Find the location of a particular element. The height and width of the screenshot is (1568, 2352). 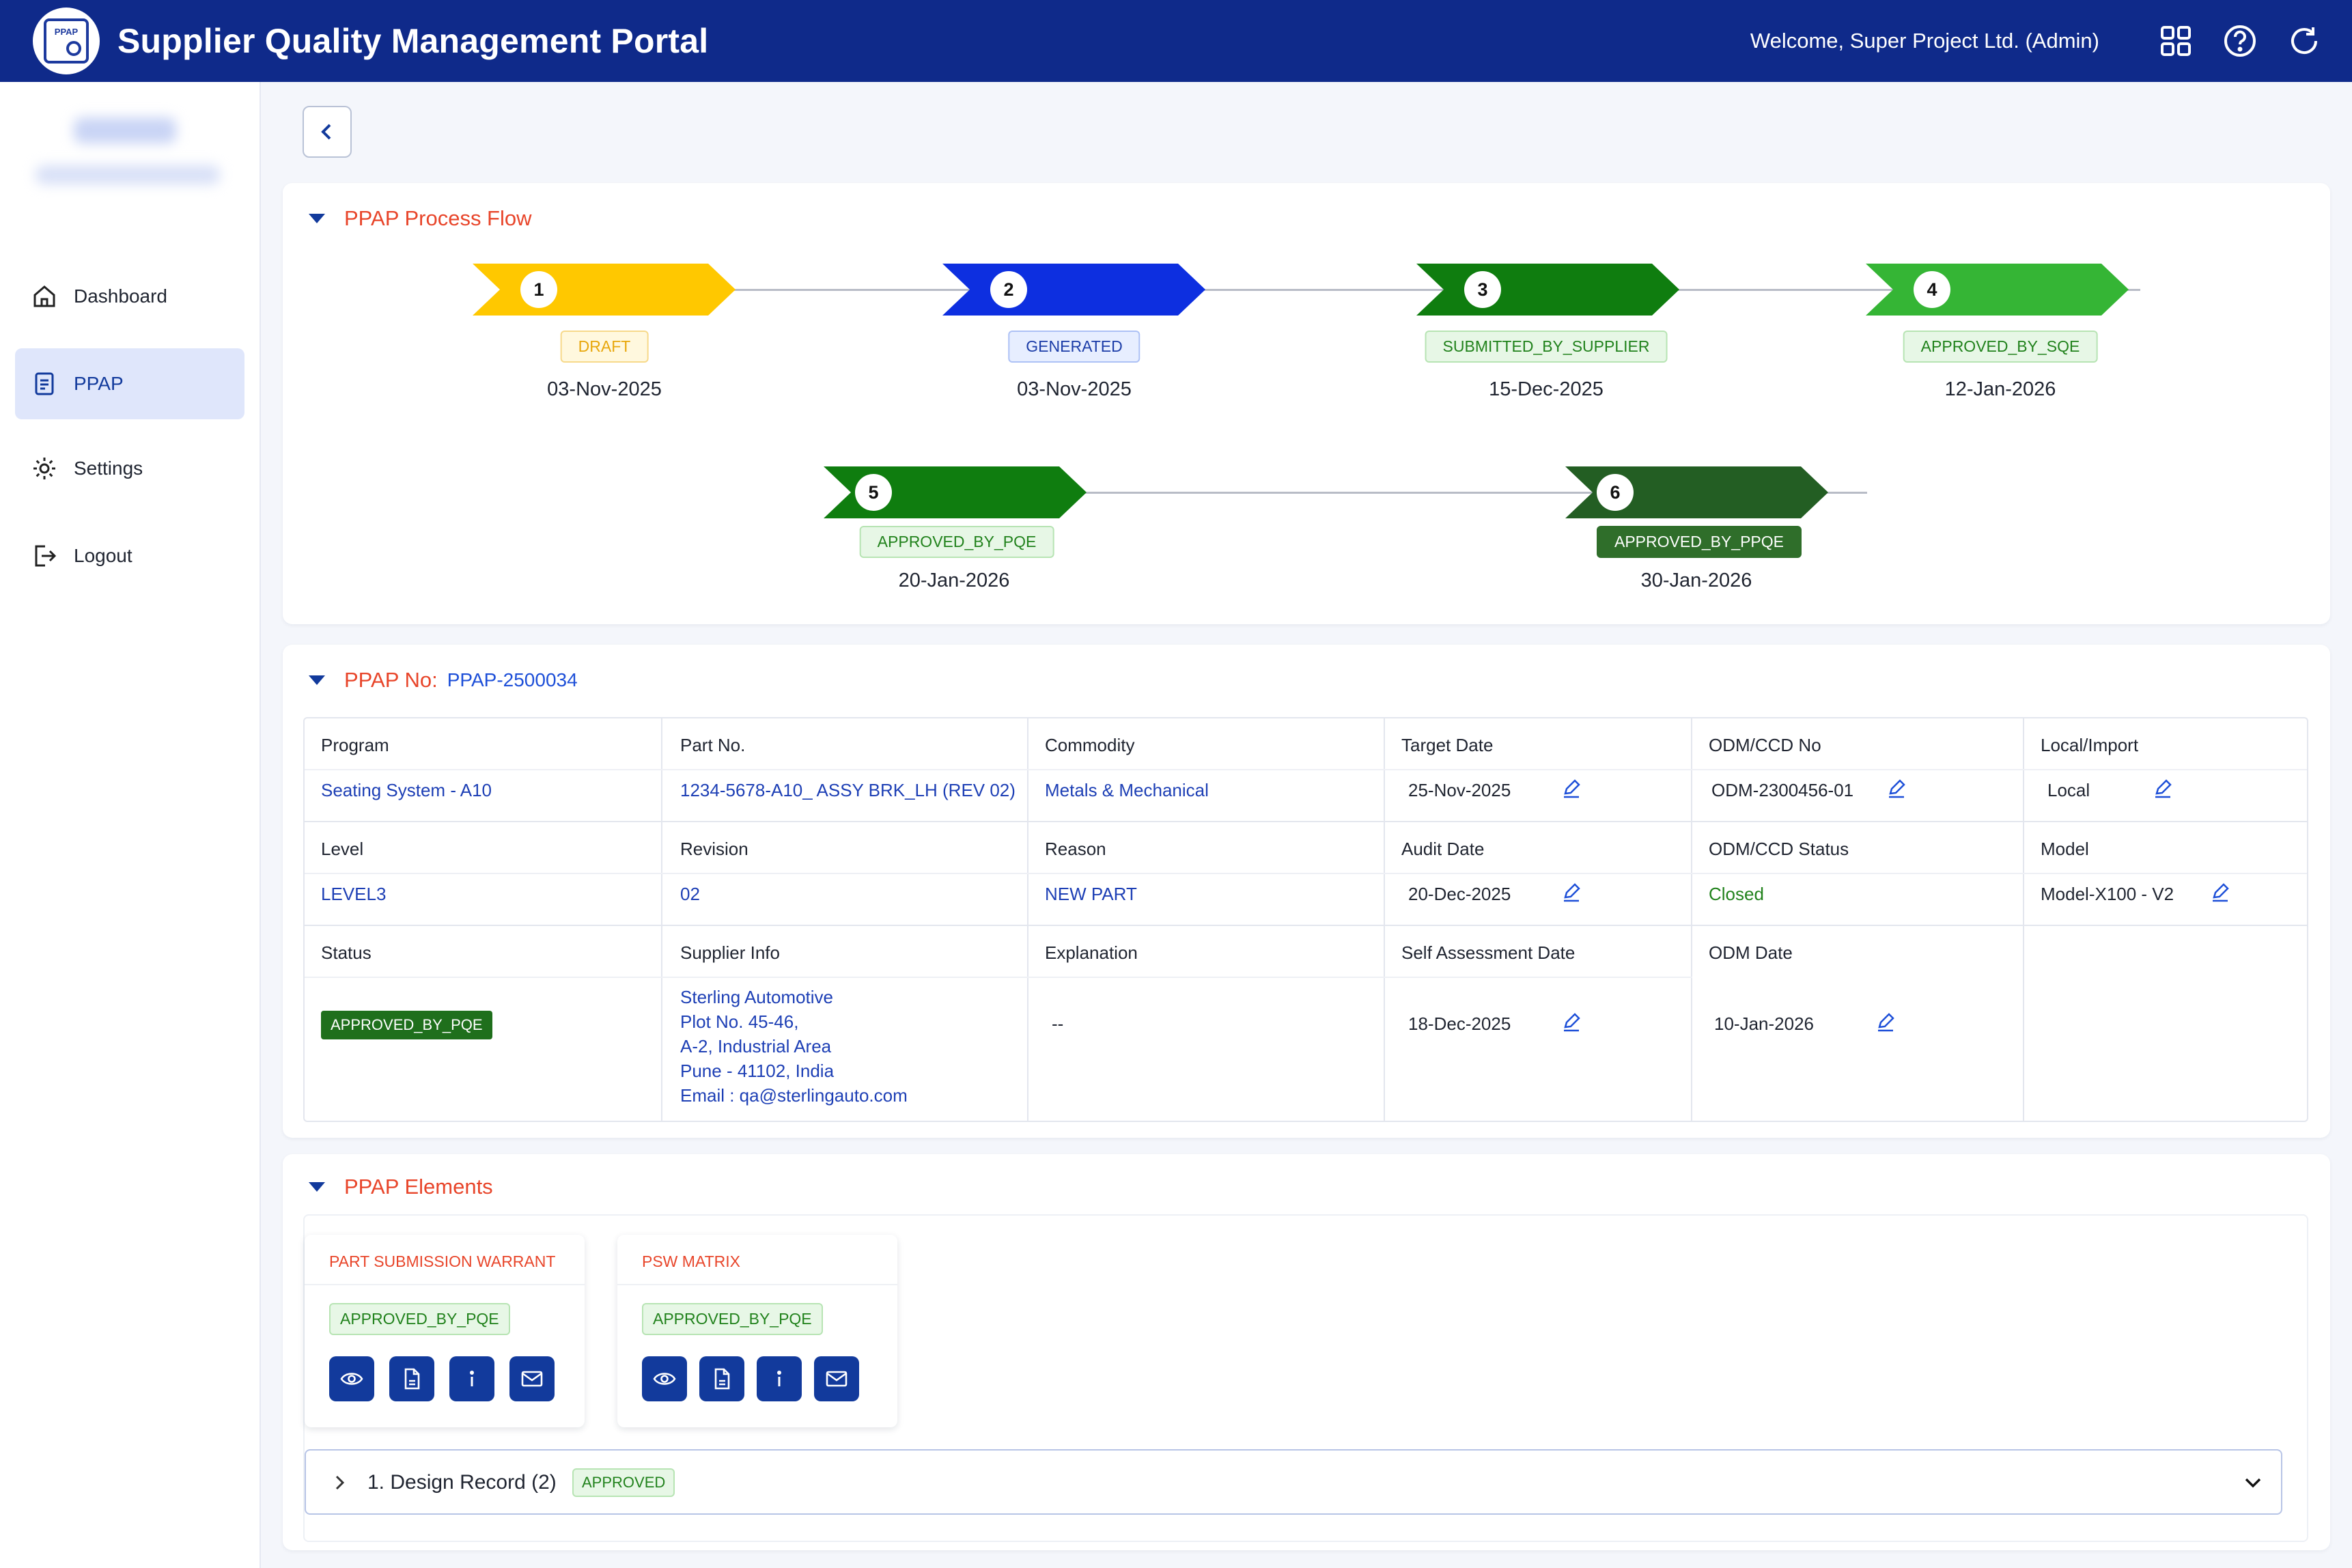

reason-value: NEW PART is located at coordinates (1091, 894).